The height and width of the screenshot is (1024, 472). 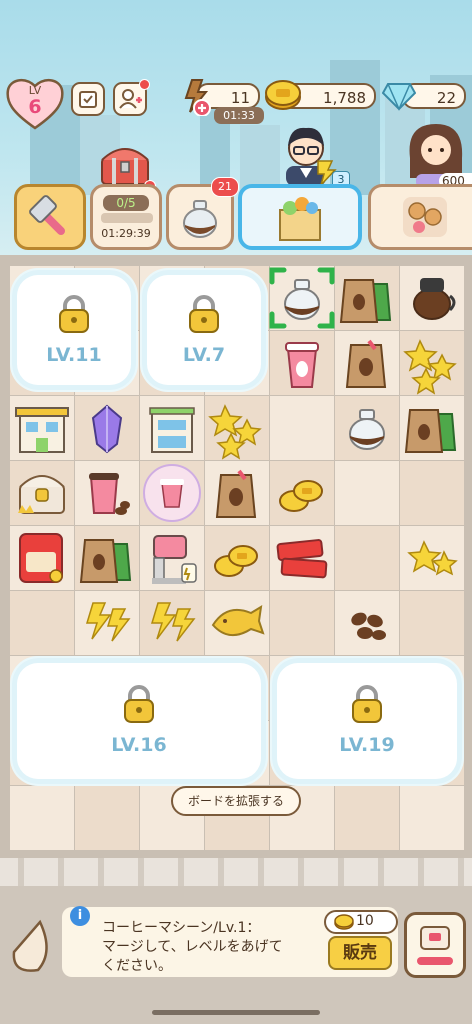 I want to click on coffee-beans-item, so click(x=367, y=623).